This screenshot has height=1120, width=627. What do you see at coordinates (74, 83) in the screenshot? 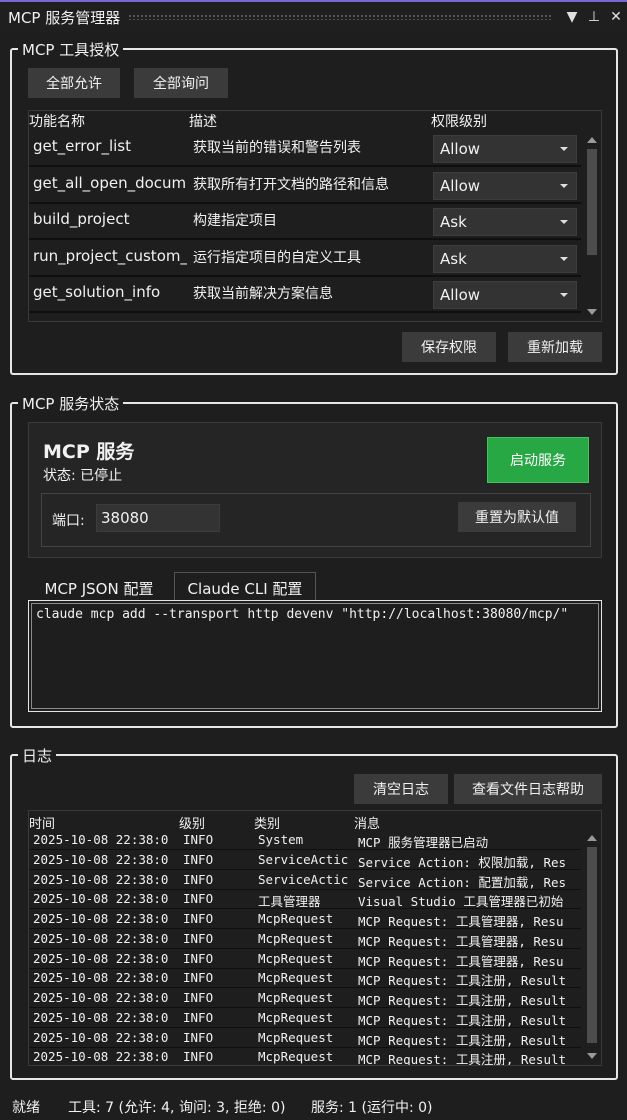
I see `allow-all-button: 全部允许` at bounding box center [74, 83].